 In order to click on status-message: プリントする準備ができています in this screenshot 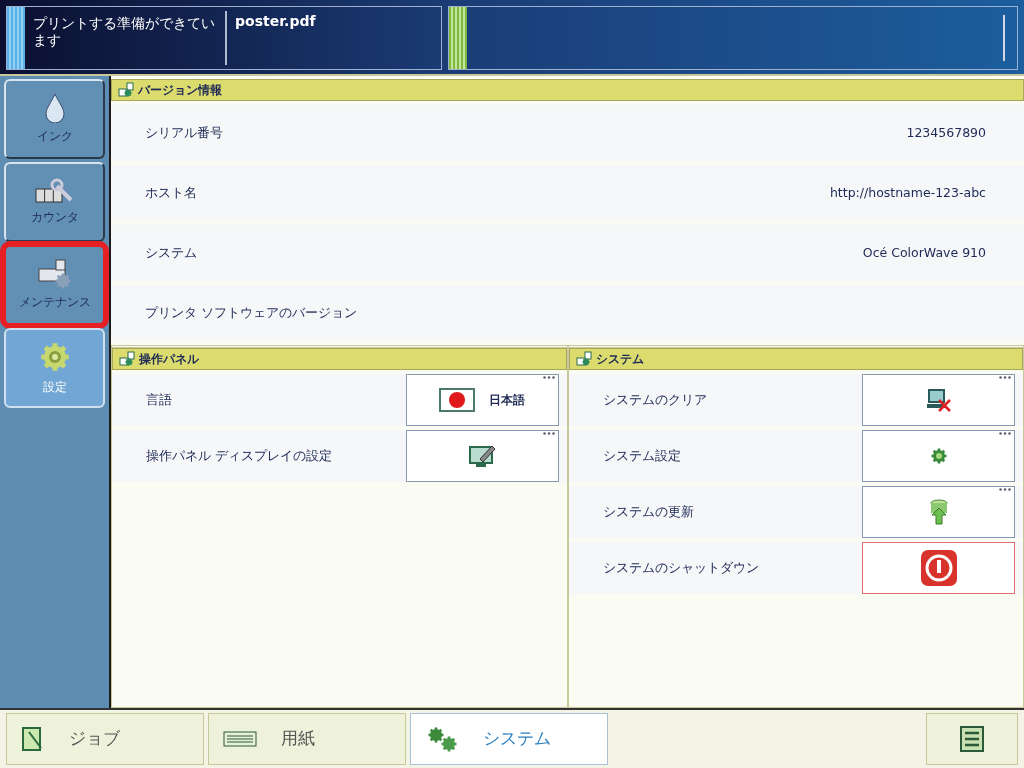, I will do `click(126, 38)`.